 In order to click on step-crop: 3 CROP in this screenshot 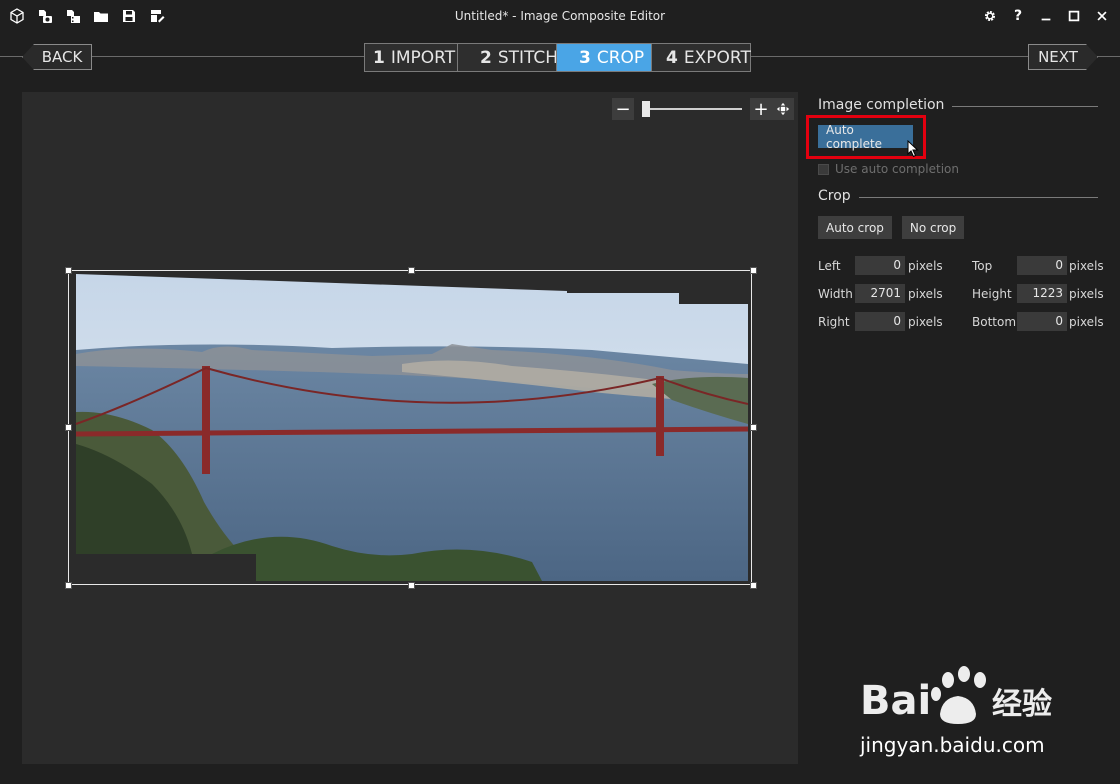, I will do `click(604, 57)`.